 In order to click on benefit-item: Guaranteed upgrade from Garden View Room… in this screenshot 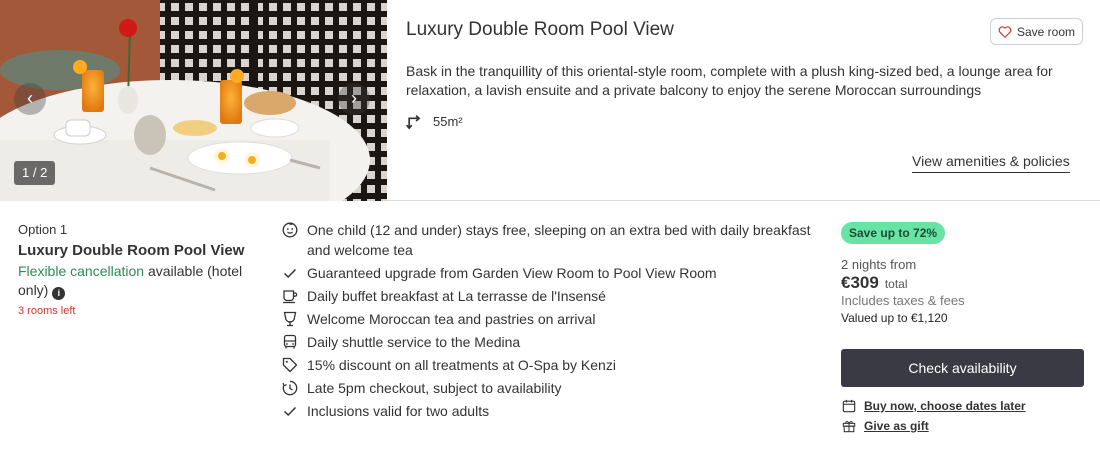, I will do `click(551, 273)`.